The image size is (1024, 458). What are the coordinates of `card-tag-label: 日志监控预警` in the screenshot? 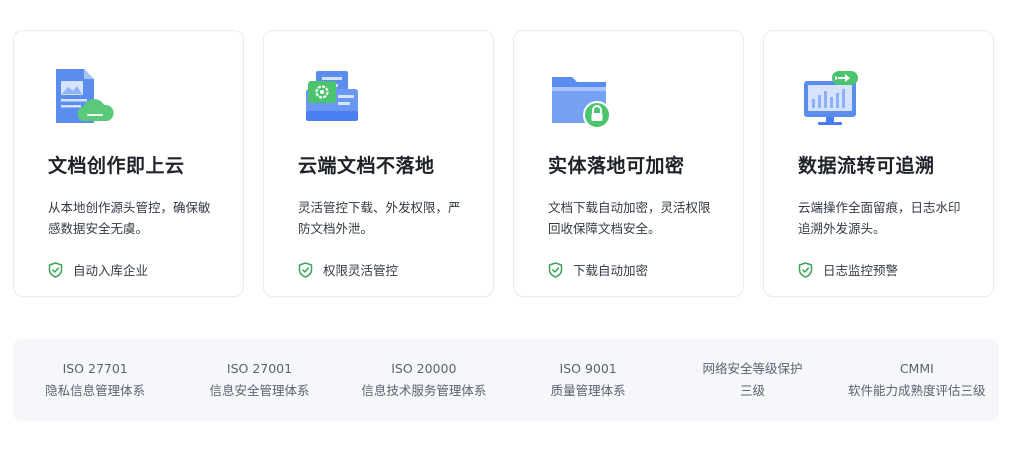 It's located at (861, 270).